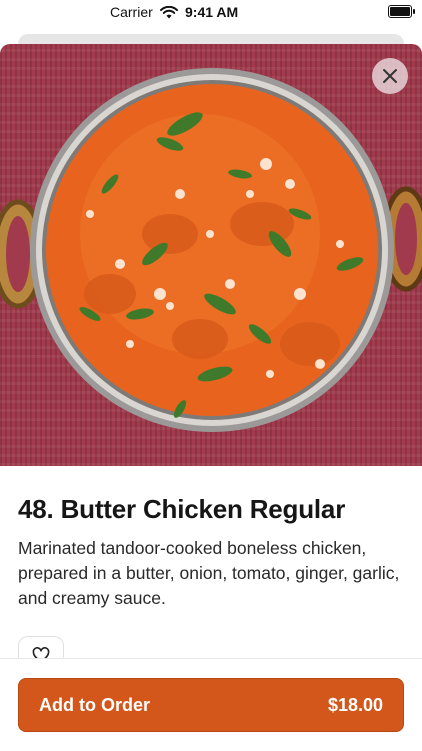 This screenshot has width=422, height=751. Describe the element at coordinates (94, 704) in the screenshot. I see `add-to-order-label: Add to Order` at that location.